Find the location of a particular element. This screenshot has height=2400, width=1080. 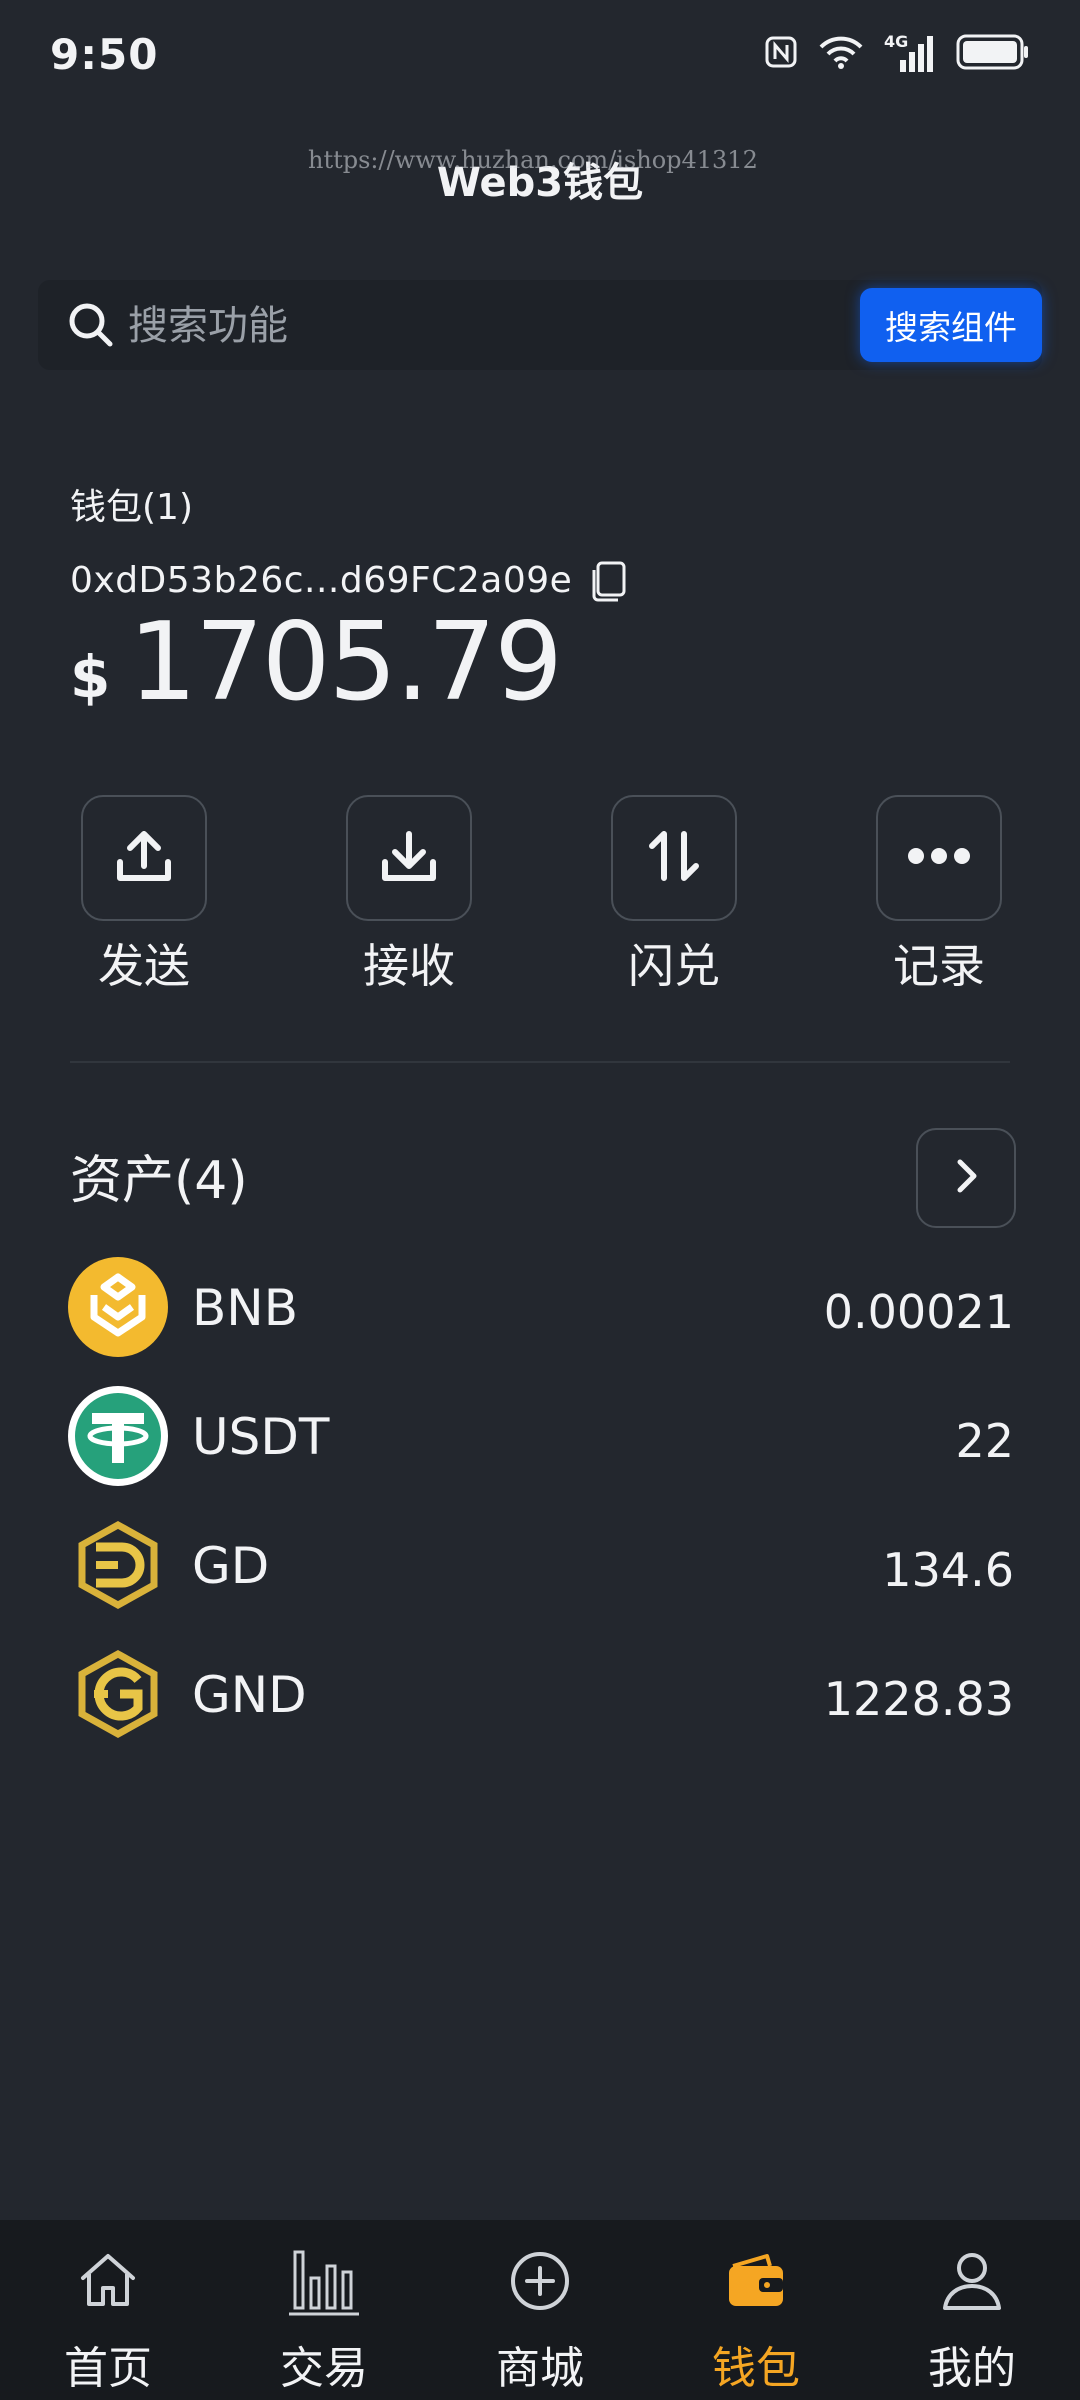

search-bar: 搜索组件 is located at coordinates (540, 326).